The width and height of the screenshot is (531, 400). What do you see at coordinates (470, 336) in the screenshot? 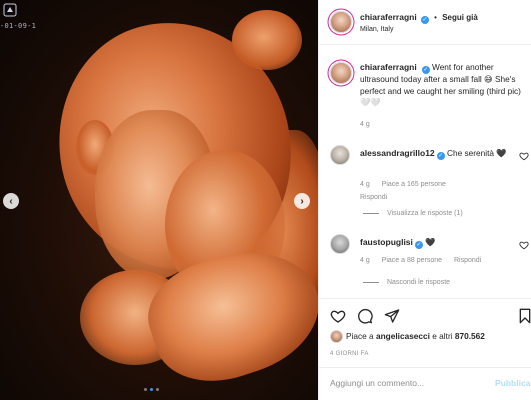
I see `likes-count: 870.562` at bounding box center [470, 336].